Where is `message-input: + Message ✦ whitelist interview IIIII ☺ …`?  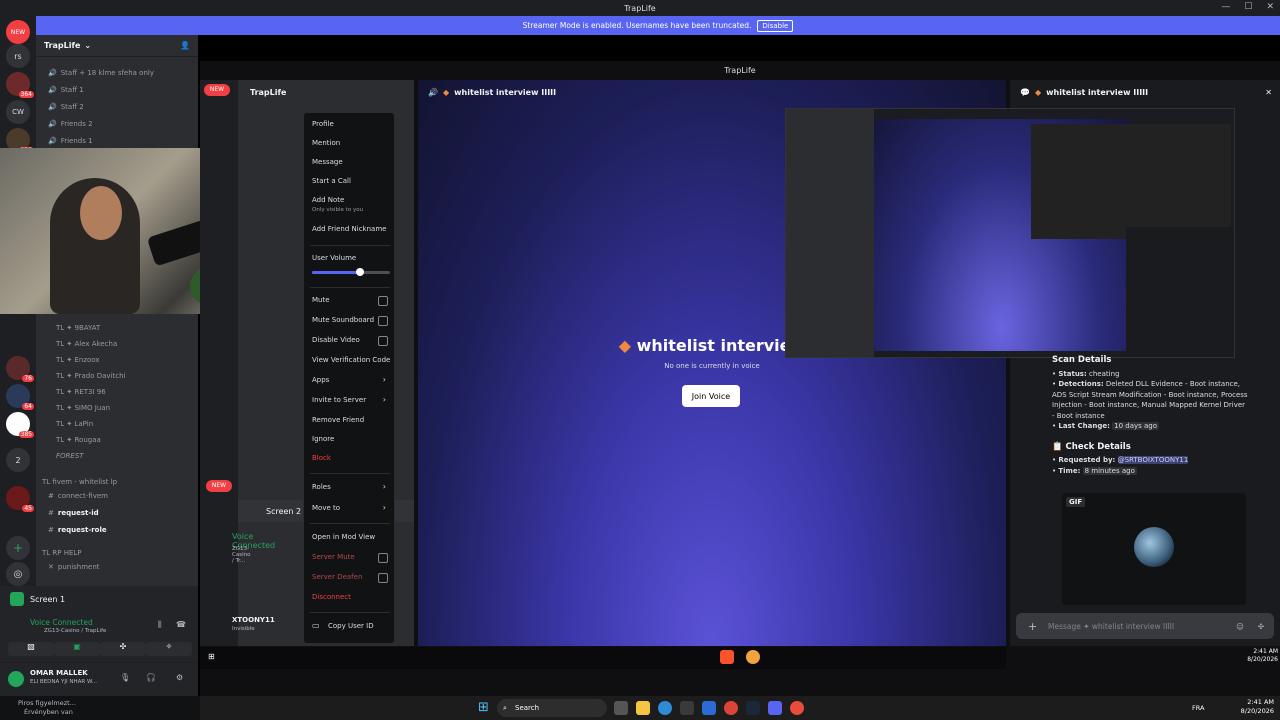
message-input: + Message ✦ whitelist interview IIIII ☺ … is located at coordinates (1145, 626).